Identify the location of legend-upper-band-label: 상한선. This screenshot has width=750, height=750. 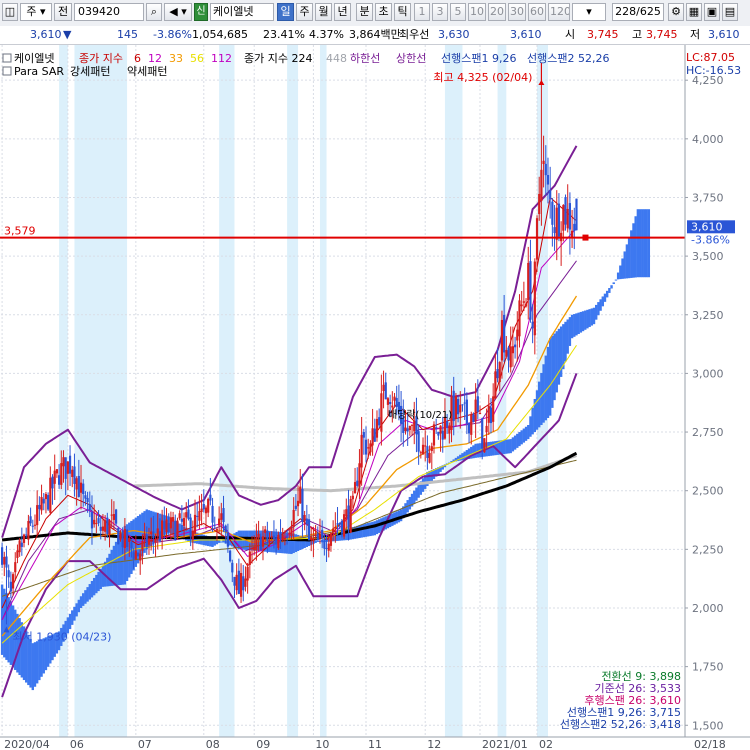
(411, 58).